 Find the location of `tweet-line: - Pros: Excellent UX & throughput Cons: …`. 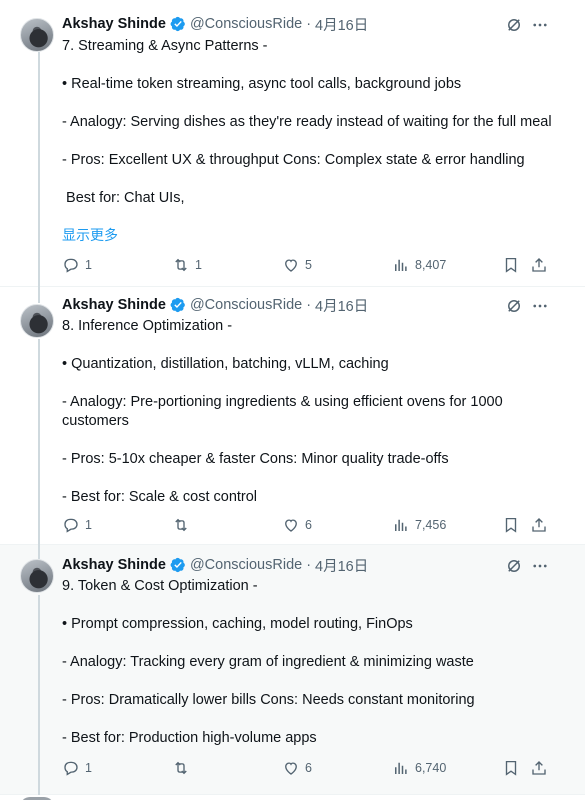

tweet-line: - Pros: Excellent UX & throughput Cons: … is located at coordinates (293, 160).